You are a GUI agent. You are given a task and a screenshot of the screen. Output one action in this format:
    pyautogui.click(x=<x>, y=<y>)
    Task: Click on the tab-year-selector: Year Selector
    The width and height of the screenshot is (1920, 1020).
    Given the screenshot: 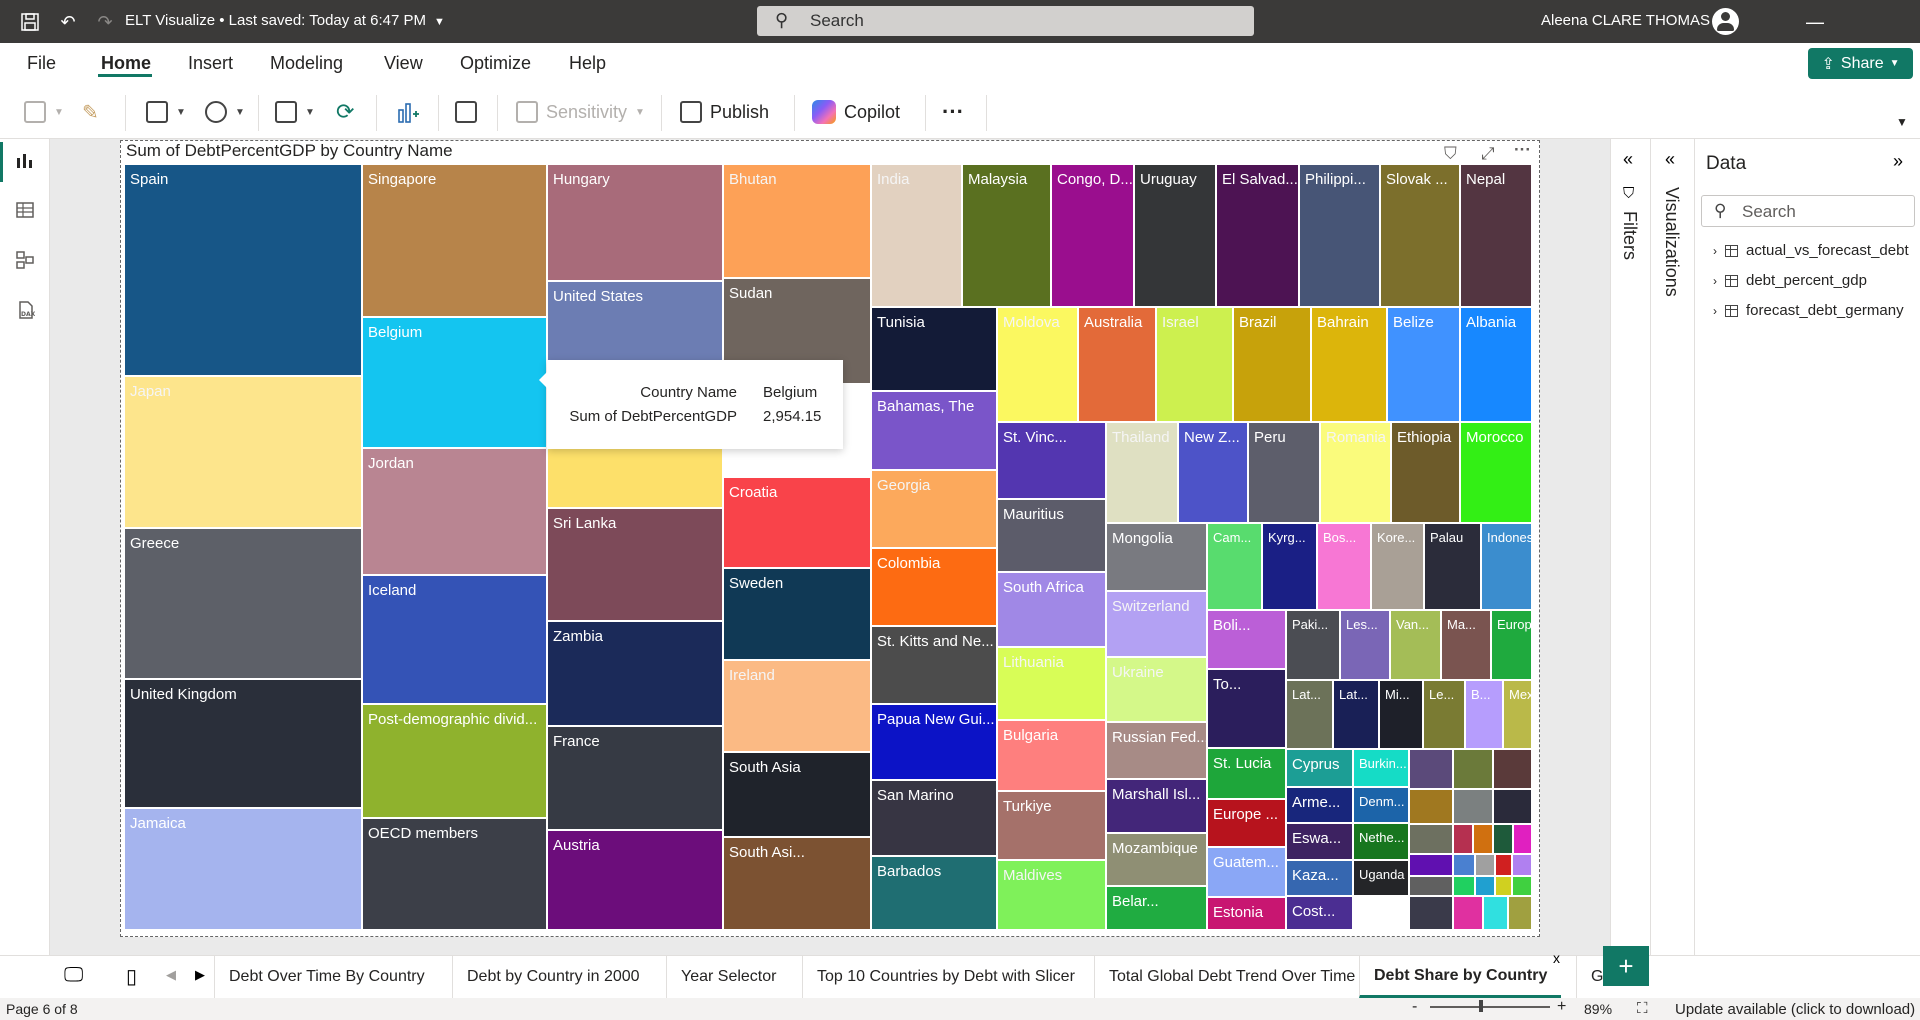 What is the action you would take?
    pyautogui.click(x=728, y=977)
    